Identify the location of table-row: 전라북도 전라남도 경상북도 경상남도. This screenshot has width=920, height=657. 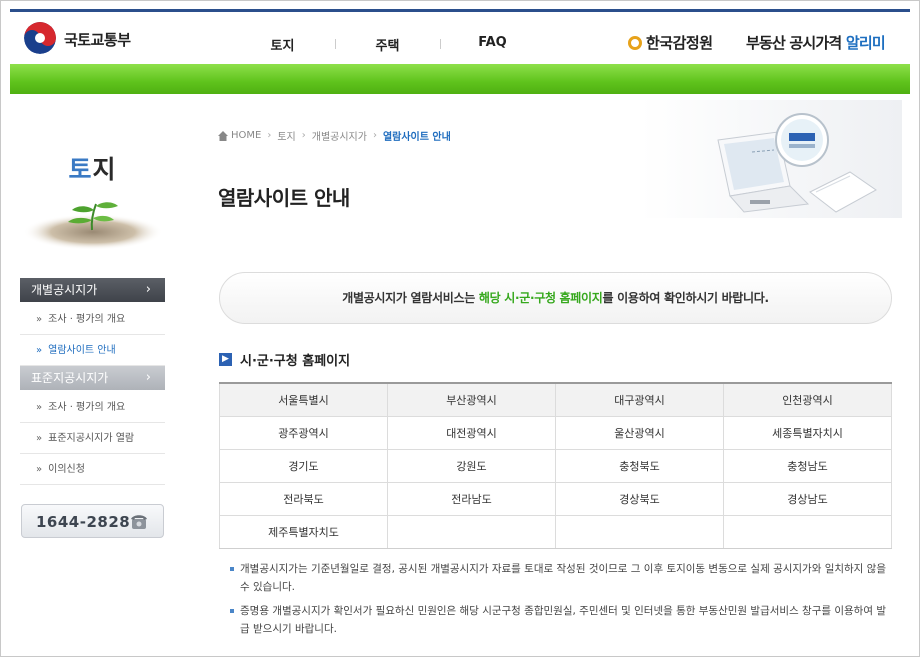
(555, 498).